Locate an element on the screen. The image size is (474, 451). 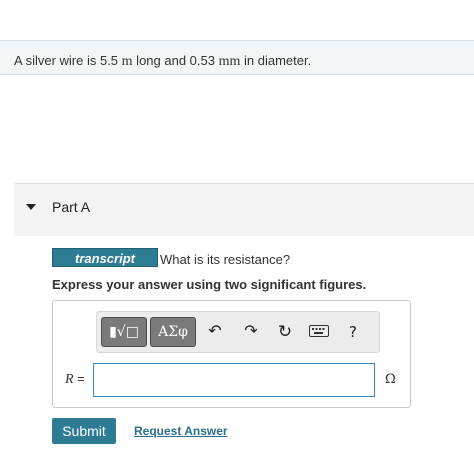
redo-icon: ↷ is located at coordinates (251, 332).